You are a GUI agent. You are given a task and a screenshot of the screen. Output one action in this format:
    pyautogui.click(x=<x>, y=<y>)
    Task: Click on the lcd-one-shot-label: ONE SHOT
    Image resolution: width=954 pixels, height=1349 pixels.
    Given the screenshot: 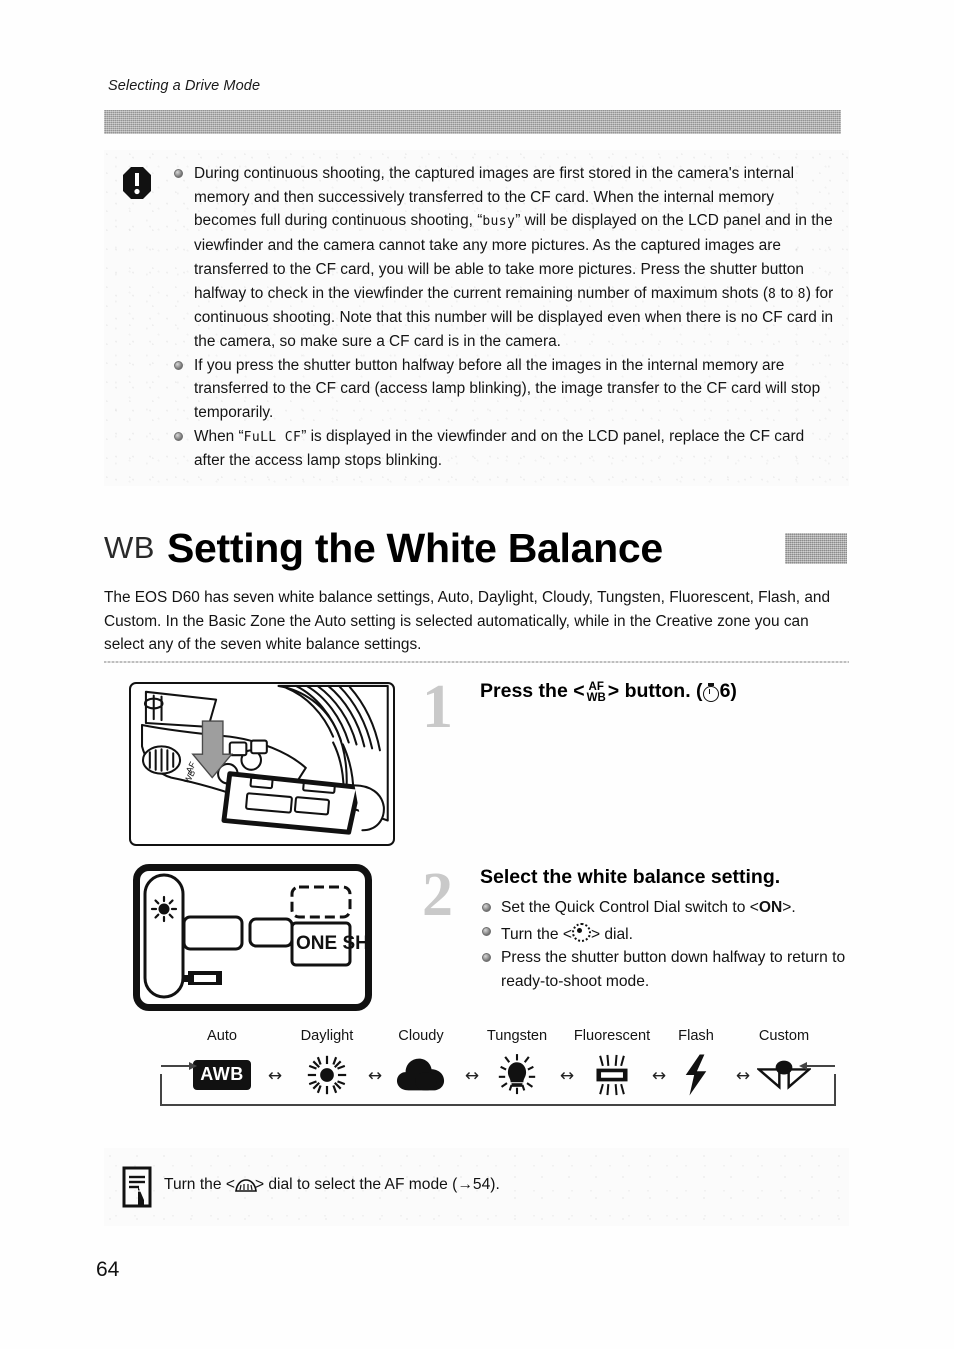 What is the action you would take?
    pyautogui.click(x=330, y=943)
    